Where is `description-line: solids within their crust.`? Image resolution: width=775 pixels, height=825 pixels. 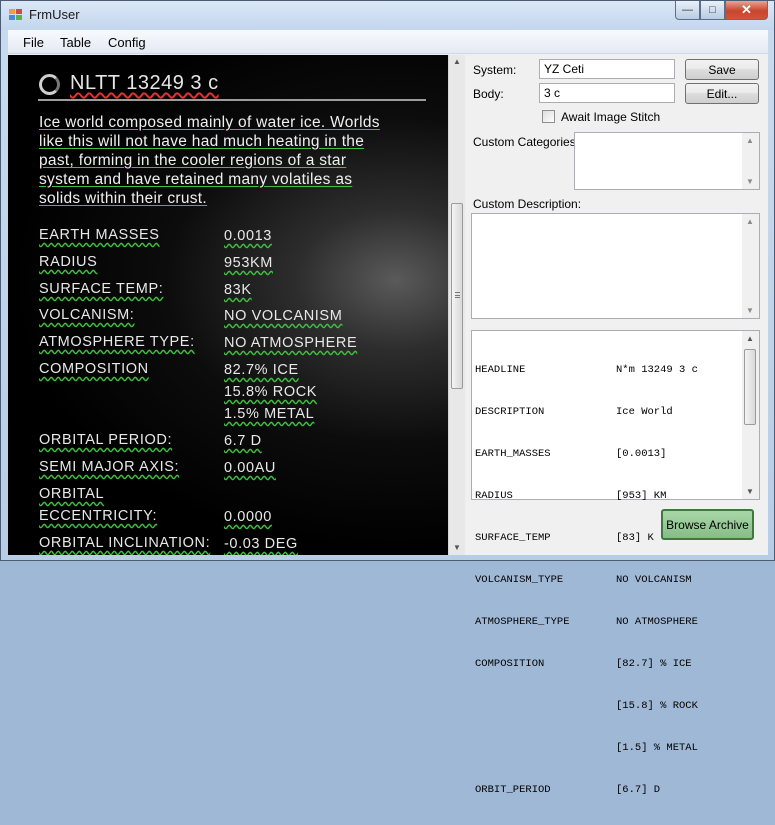
description-line: solids within their crust. is located at coordinates (123, 198).